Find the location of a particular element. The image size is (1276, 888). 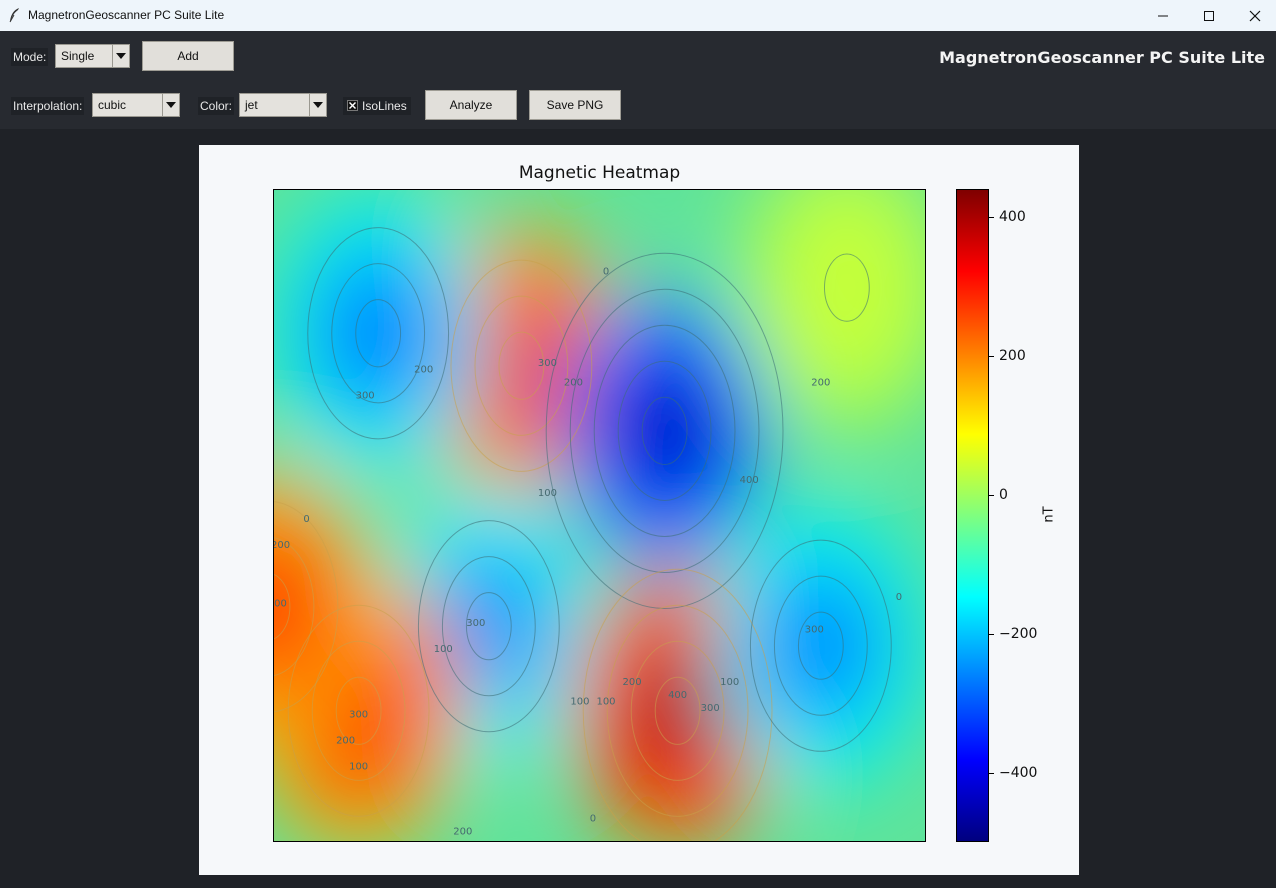

contour-label-16: 100 is located at coordinates (579, 701).